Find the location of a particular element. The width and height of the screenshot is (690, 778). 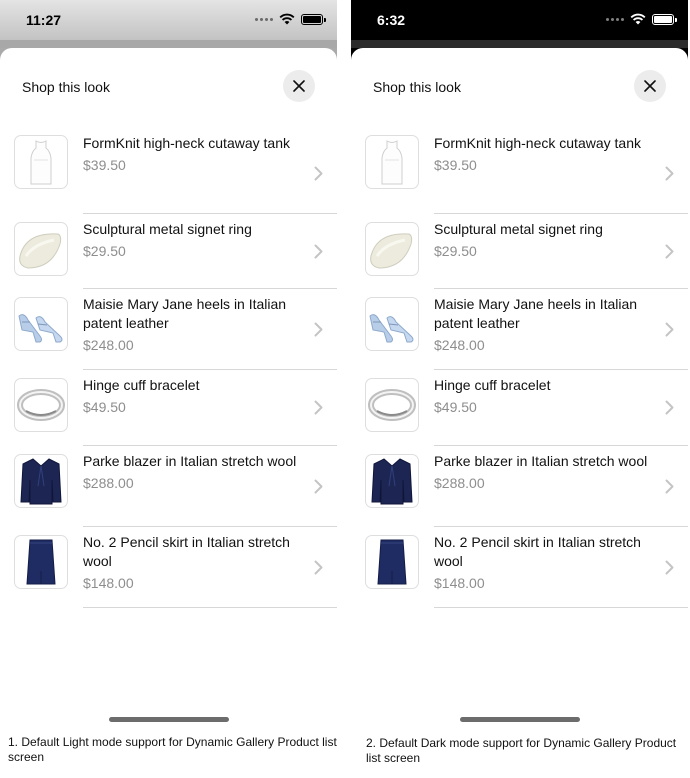

status-time: 11:27 is located at coordinates (44, 20).